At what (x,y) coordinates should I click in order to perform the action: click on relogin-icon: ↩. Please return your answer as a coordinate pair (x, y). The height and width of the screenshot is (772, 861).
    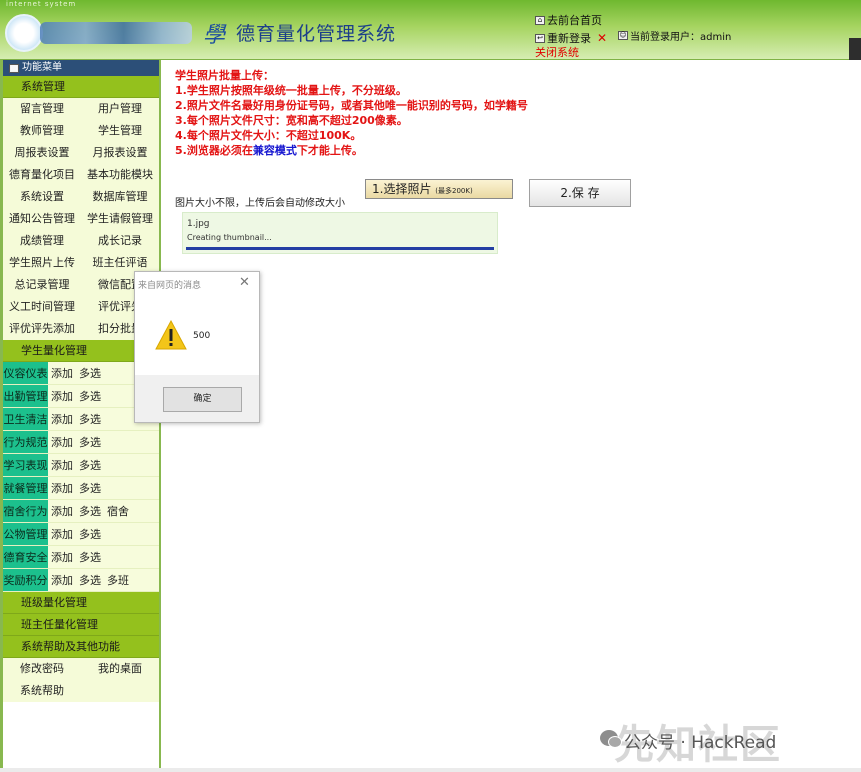
    Looking at the image, I should click on (540, 38).